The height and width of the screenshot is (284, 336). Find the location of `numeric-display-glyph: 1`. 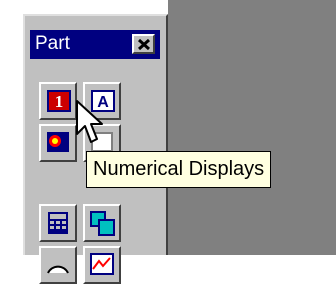

numeric-display-glyph: 1 is located at coordinates (59, 101).